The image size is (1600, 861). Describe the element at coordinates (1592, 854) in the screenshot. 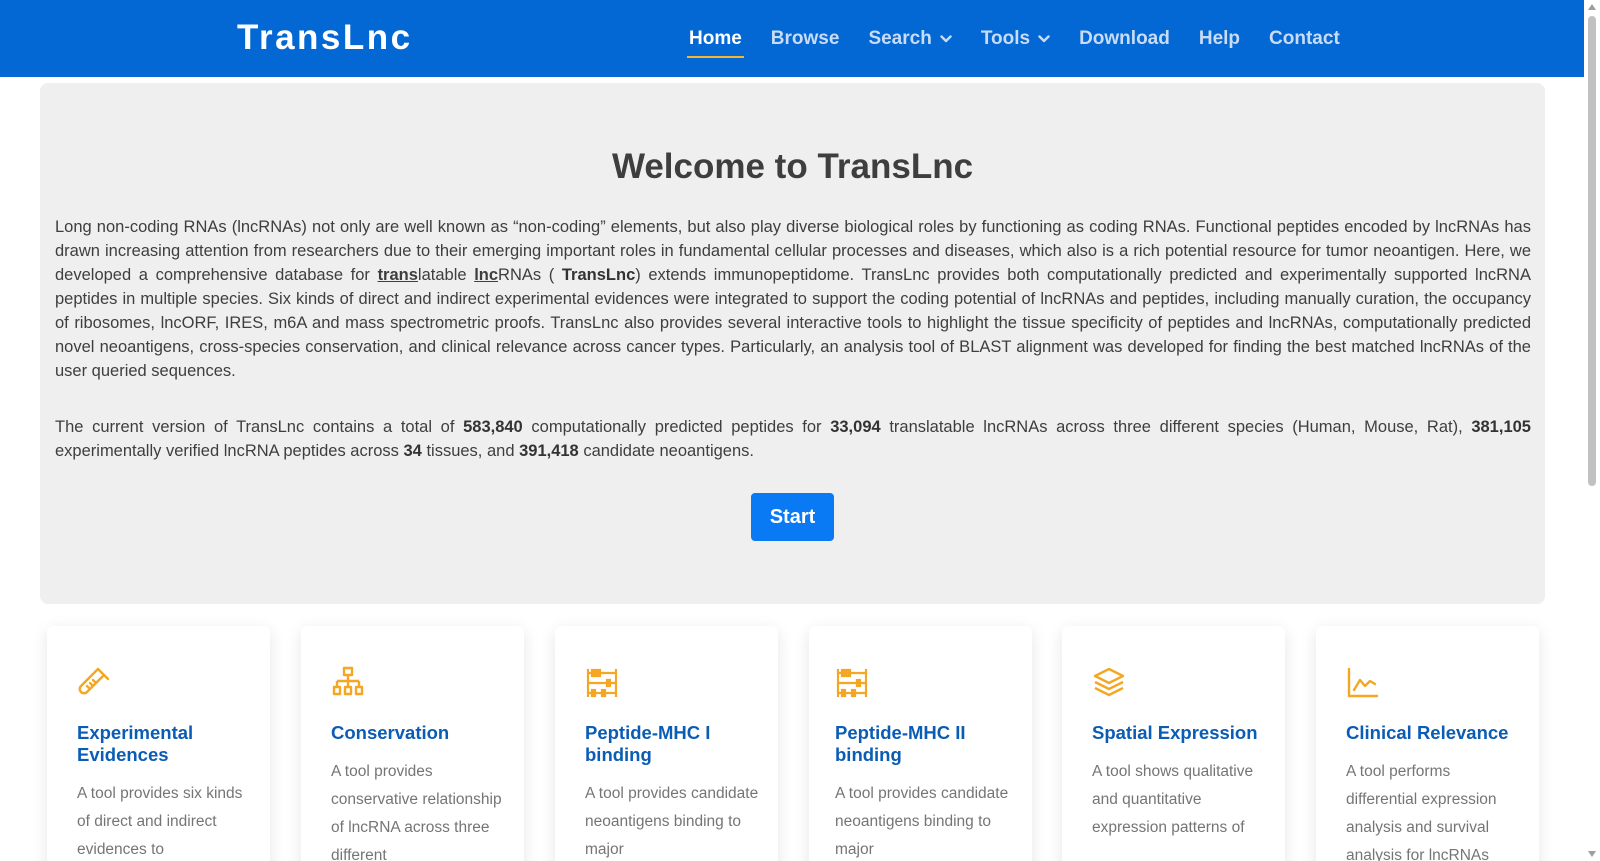

I see `scroll-down-arrow-icon` at that location.